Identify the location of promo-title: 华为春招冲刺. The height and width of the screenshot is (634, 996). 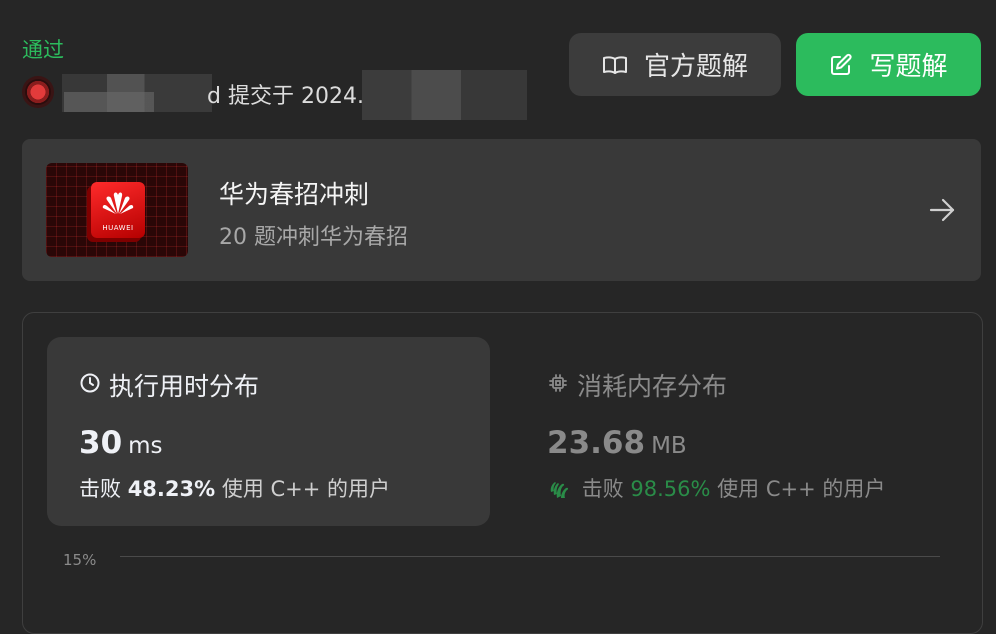
(294, 194).